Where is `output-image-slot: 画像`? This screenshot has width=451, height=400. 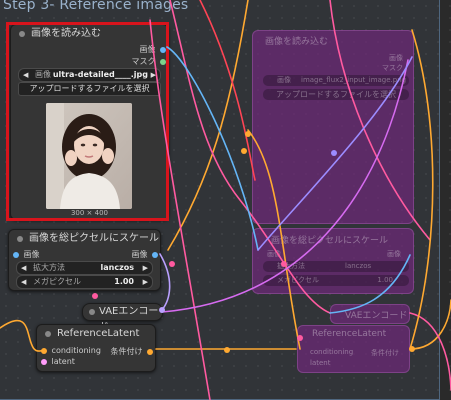 output-image-slot: 画像 is located at coordinates (152, 49).